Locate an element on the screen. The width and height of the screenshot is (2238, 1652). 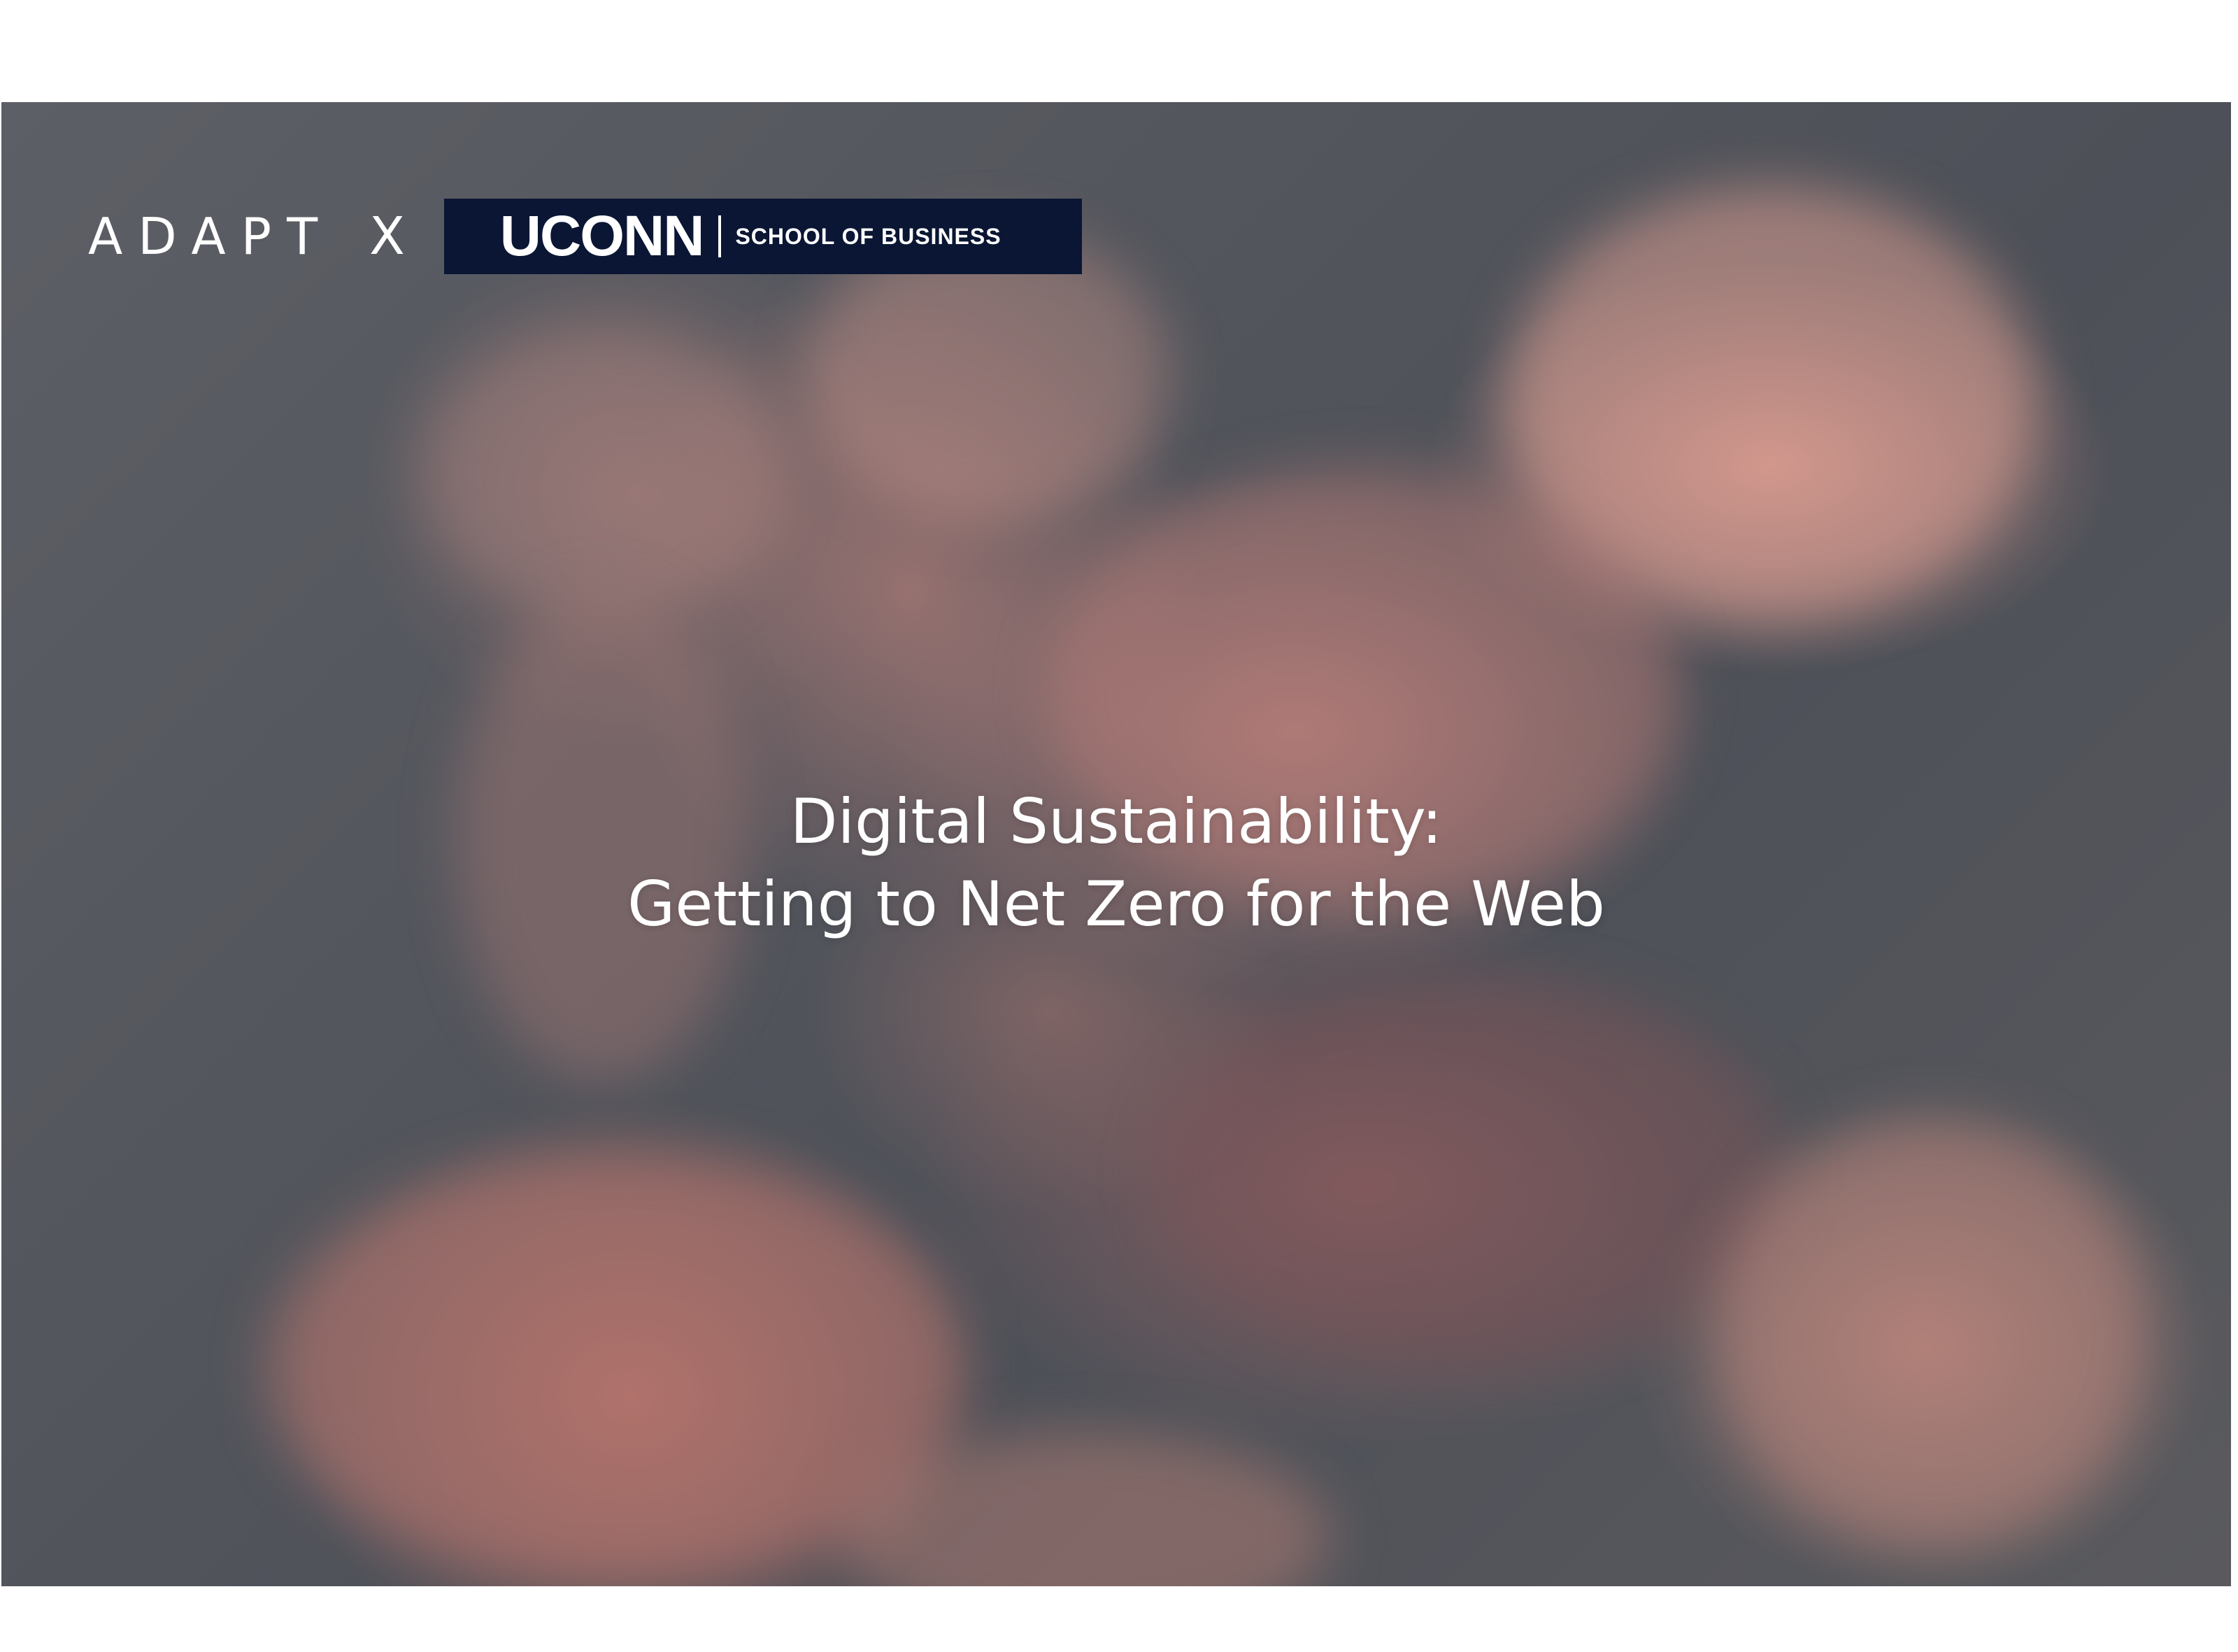
collaboration-separator: X is located at coordinates (387, 236).